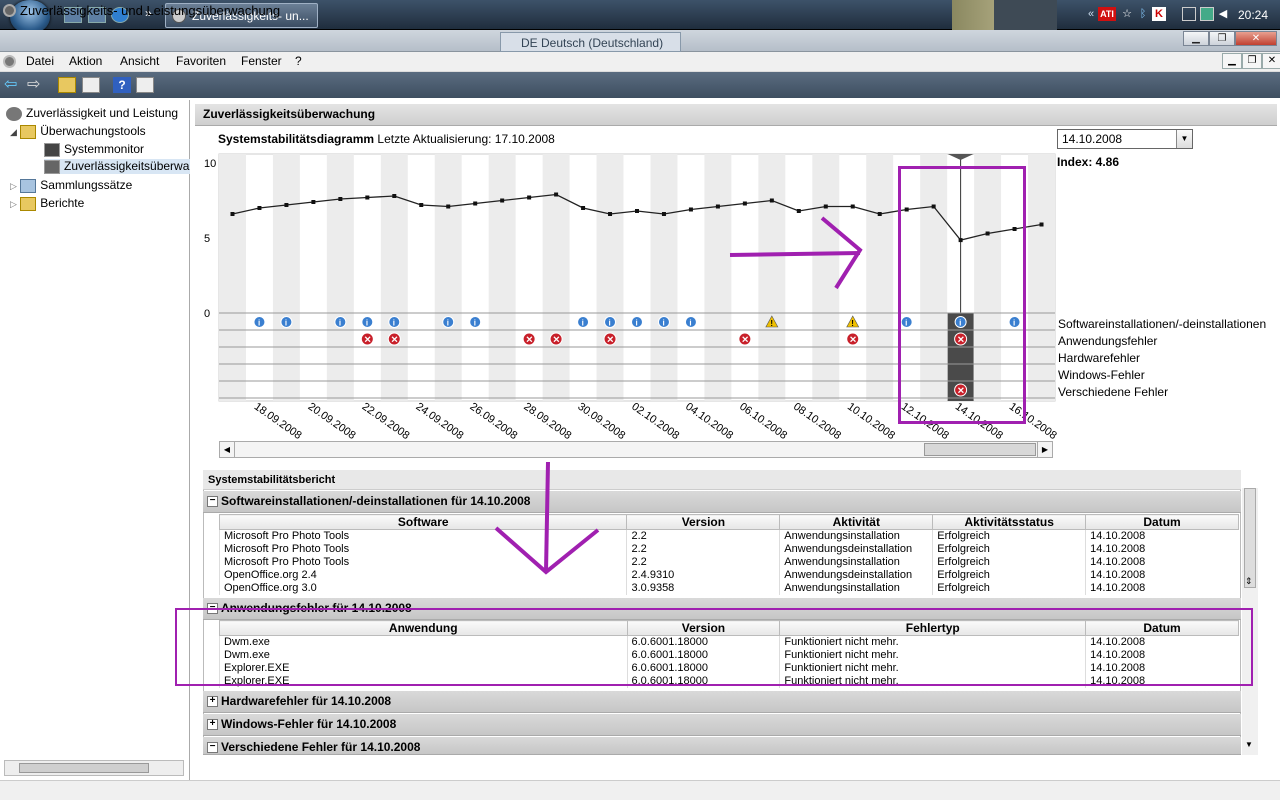 The image size is (1280, 800). I want to click on annotation-arrow-down, so click(547, 517).